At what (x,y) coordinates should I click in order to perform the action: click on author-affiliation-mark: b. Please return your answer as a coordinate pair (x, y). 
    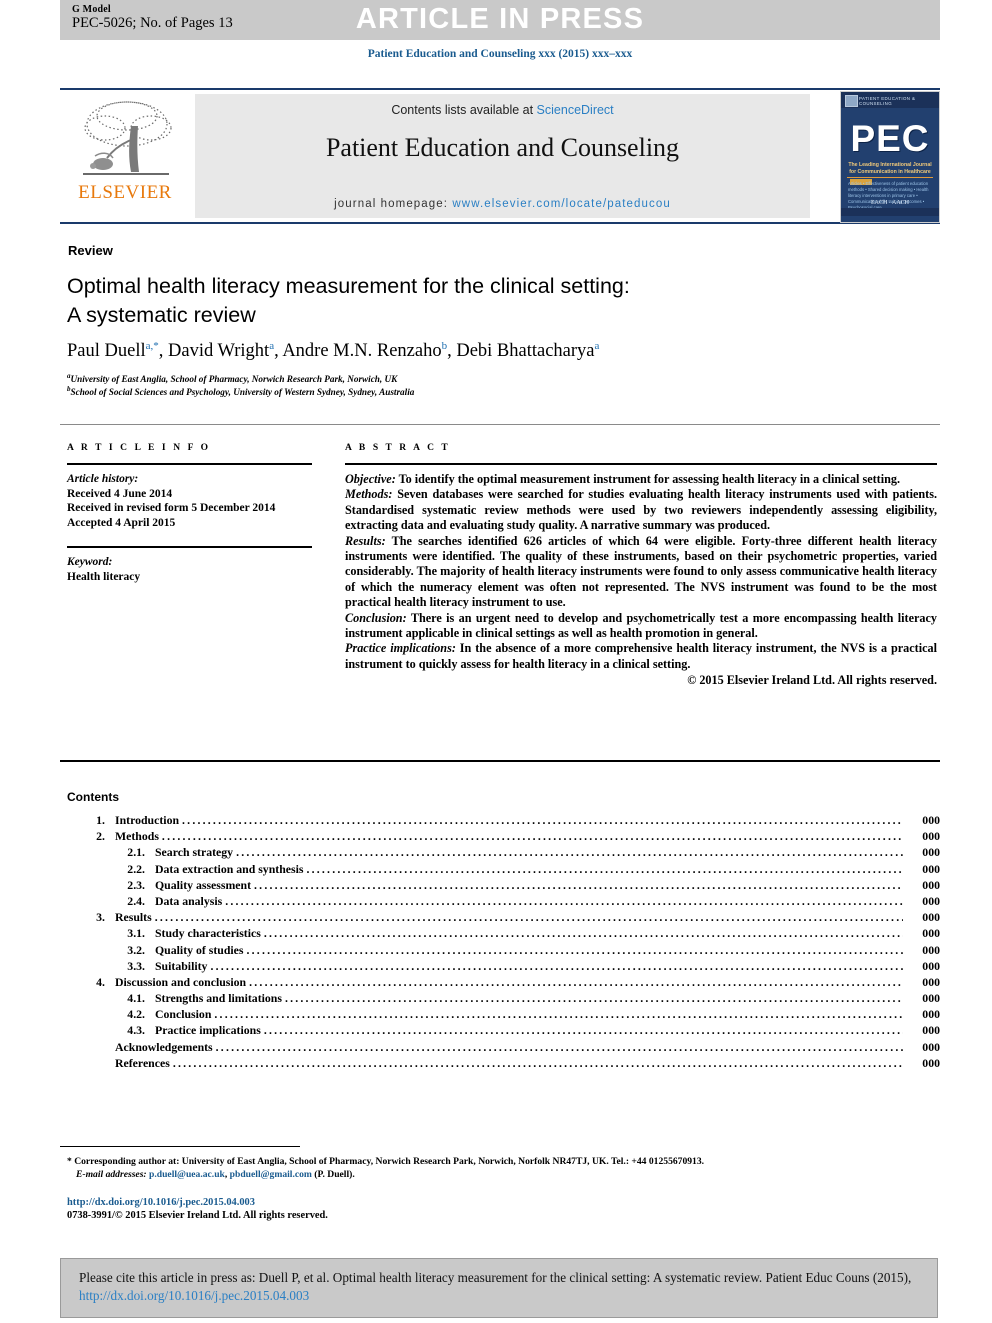
    Looking at the image, I should click on (444, 346).